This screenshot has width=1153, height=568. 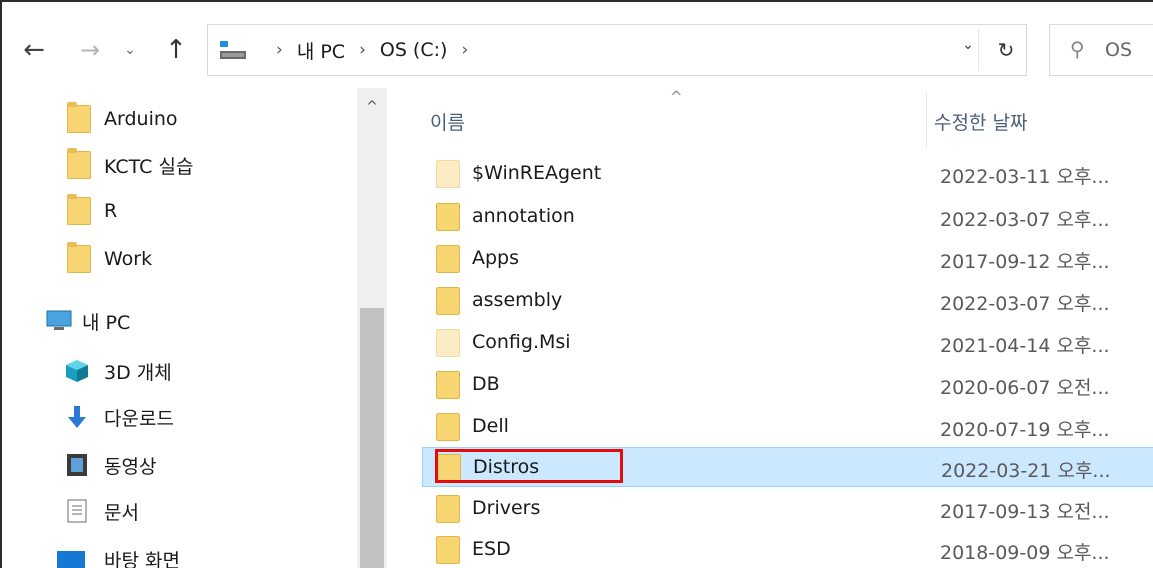 What do you see at coordinates (777, 118) in the screenshot?
I see `column-header: 이름 ^ 수정한 날짜` at bounding box center [777, 118].